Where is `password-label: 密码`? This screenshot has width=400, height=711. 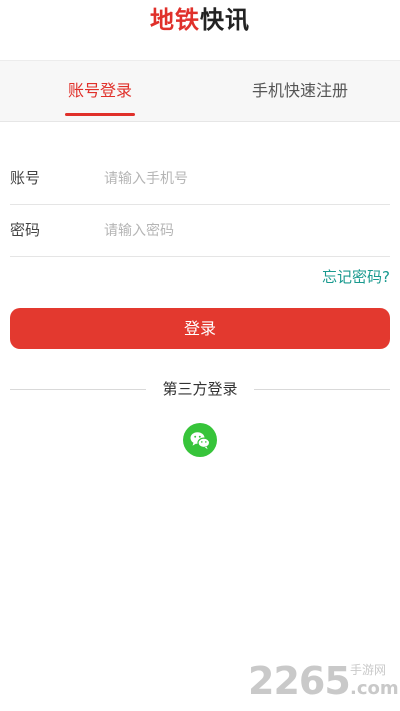 password-label: 密码 is located at coordinates (25, 230).